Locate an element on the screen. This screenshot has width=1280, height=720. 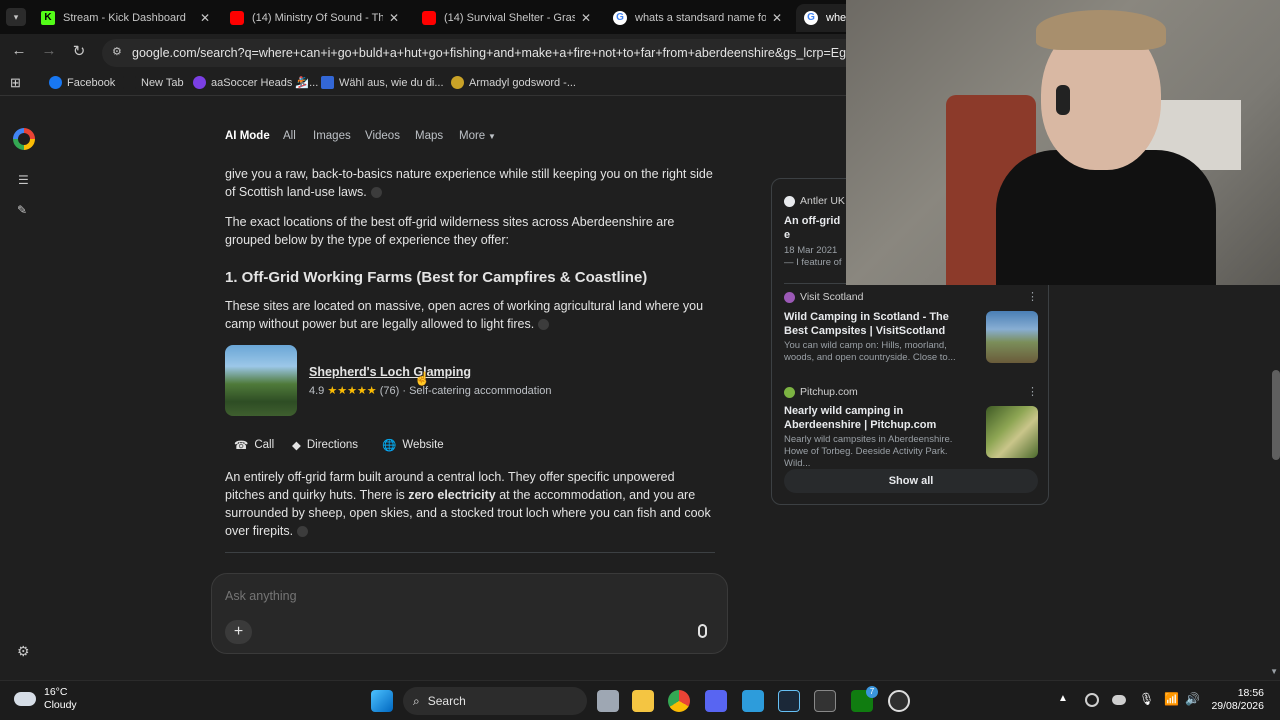
chevron-down-icon: ▼ is located at coordinates (492, 136).